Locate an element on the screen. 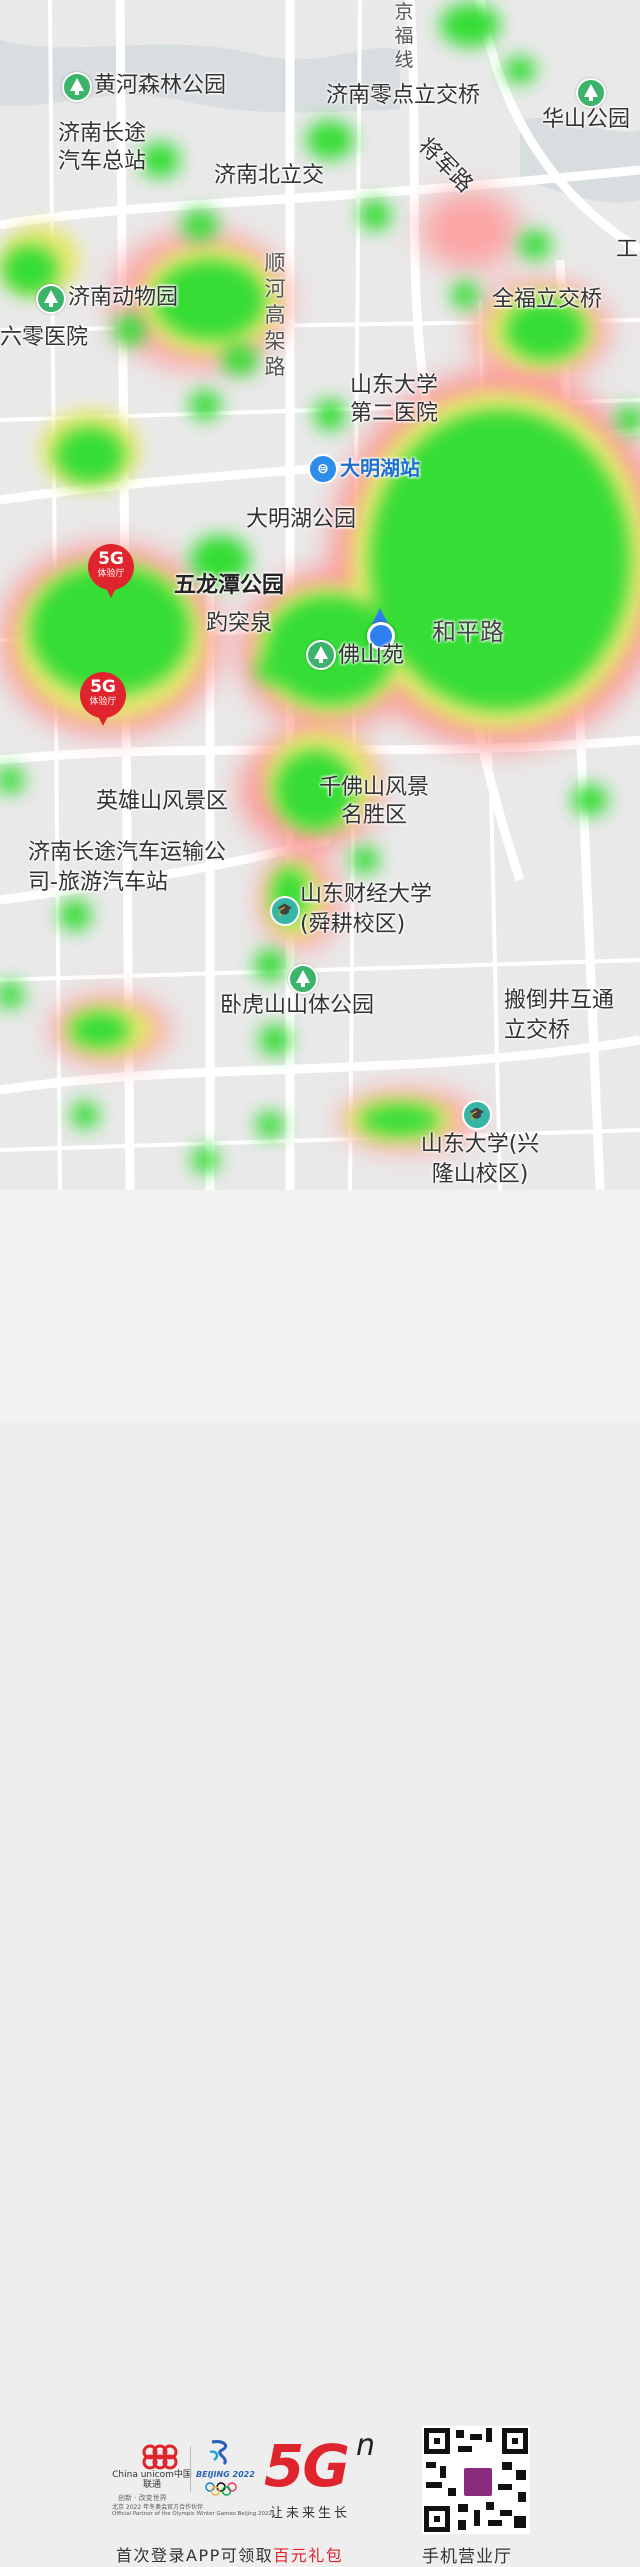 The width and height of the screenshot is (640, 2567). label-yingxiongshan-scenic: 英雄山风景区 is located at coordinates (162, 802).